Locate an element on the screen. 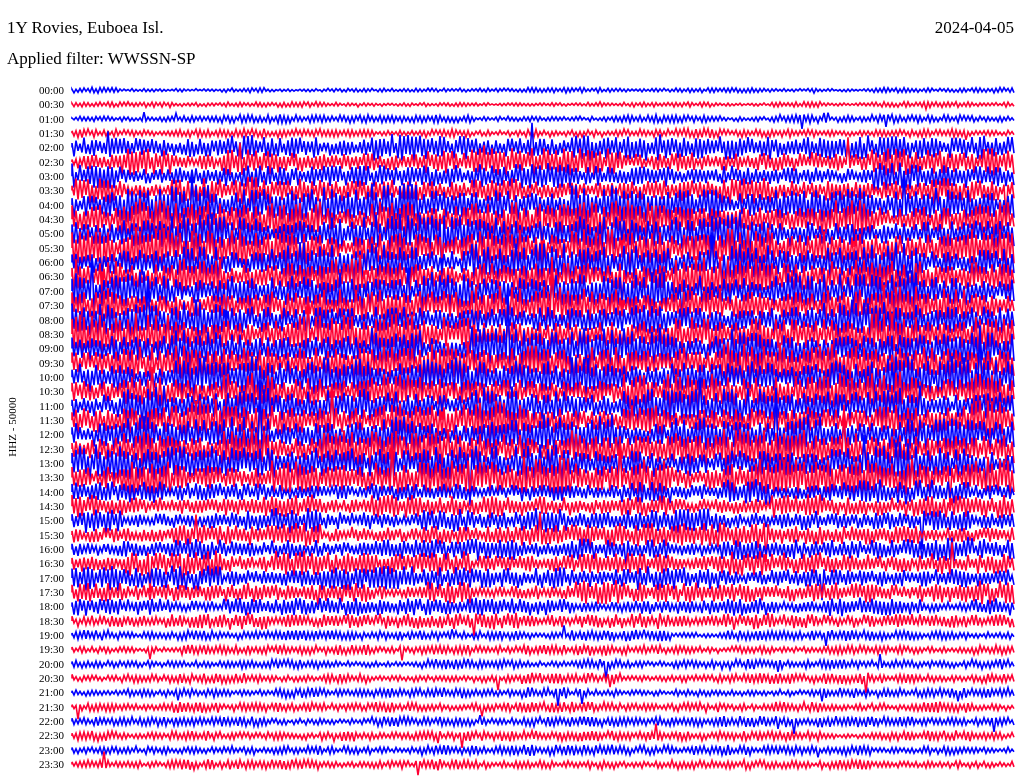 The width and height of the screenshot is (1024, 780). time-label: 04:30 is located at coordinates (50, 219).